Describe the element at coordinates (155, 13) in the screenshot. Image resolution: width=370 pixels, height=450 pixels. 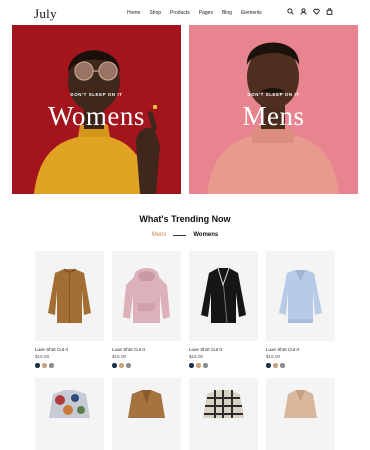
I see `nav-shop: Shop` at that location.